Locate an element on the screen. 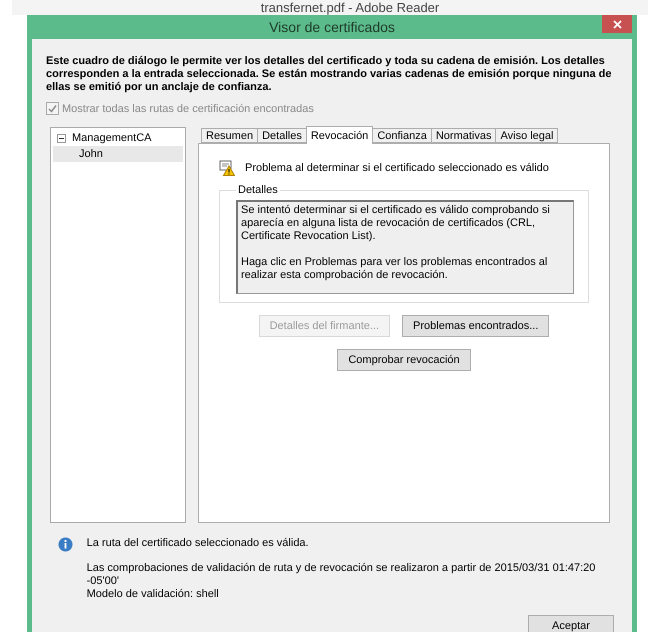 The width and height of the screenshot is (648, 632). checks-info-text: Las comprobaciones de validación de ruta y de revocación se realizaron a partir de 2015/03/31 01:47:20 -05'00' is located at coordinates (341, 575).